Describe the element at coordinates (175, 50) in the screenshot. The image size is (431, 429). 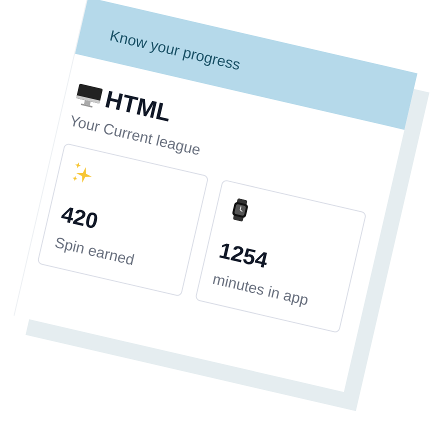
I see `card-title: Know your progress` at that location.